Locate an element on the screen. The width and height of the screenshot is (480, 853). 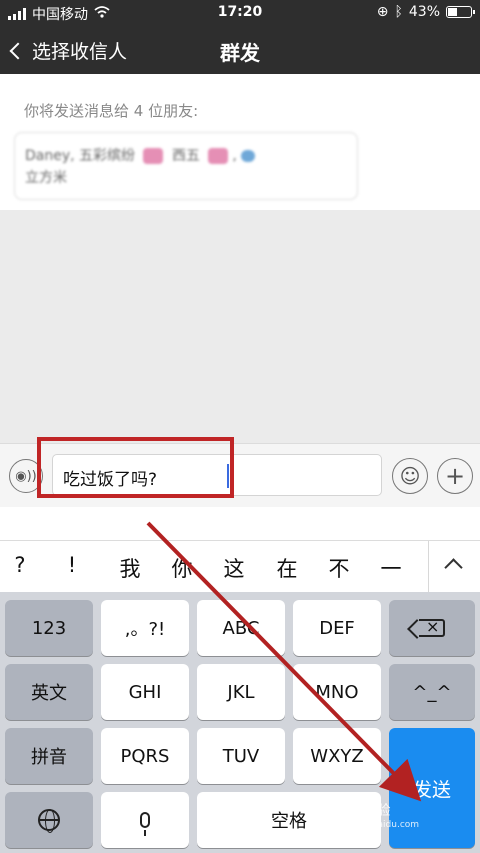
key-pqrs: PQRS is located at coordinates (145, 756).